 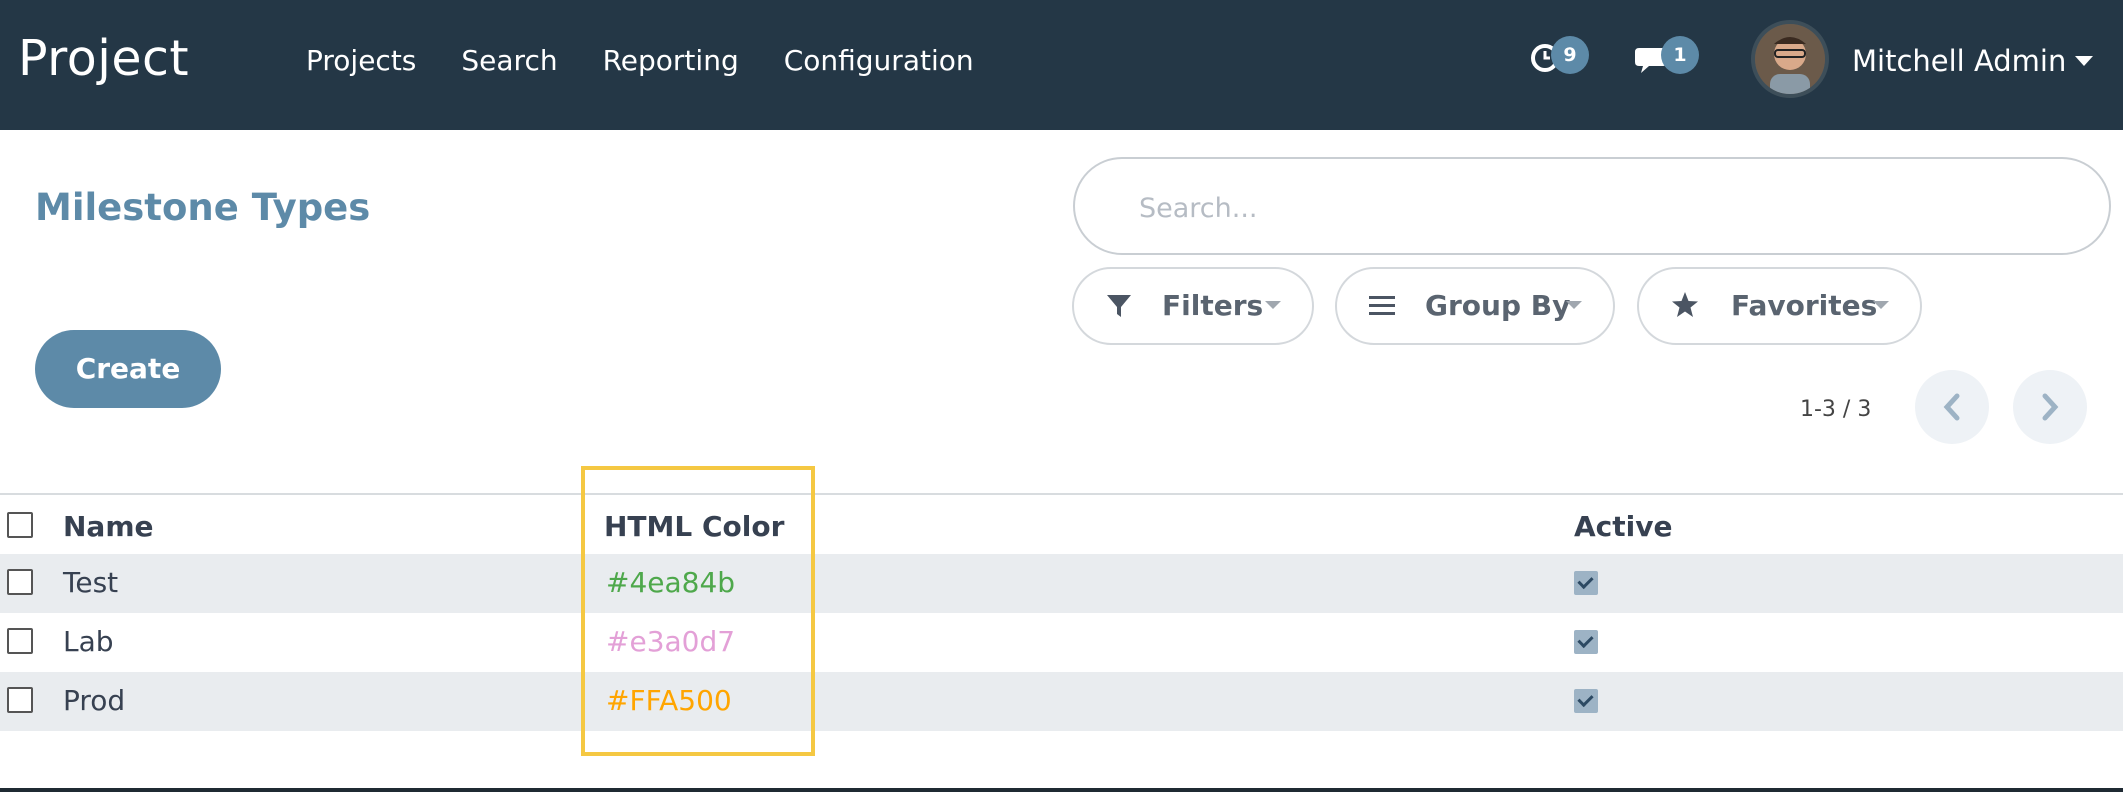 What do you see at coordinates (108, 526) in the screenshot?
I see `column-header-name: Name` at bounding box center [108, 526].